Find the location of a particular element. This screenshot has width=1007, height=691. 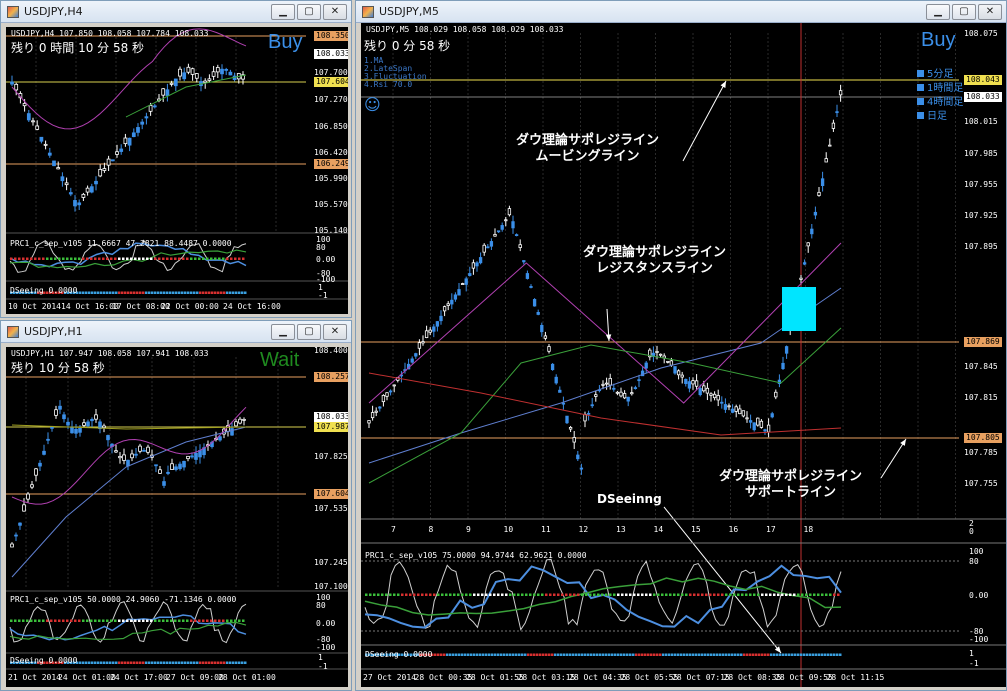

price-axis-label: 107.869 is located at coordinates (983, 342).